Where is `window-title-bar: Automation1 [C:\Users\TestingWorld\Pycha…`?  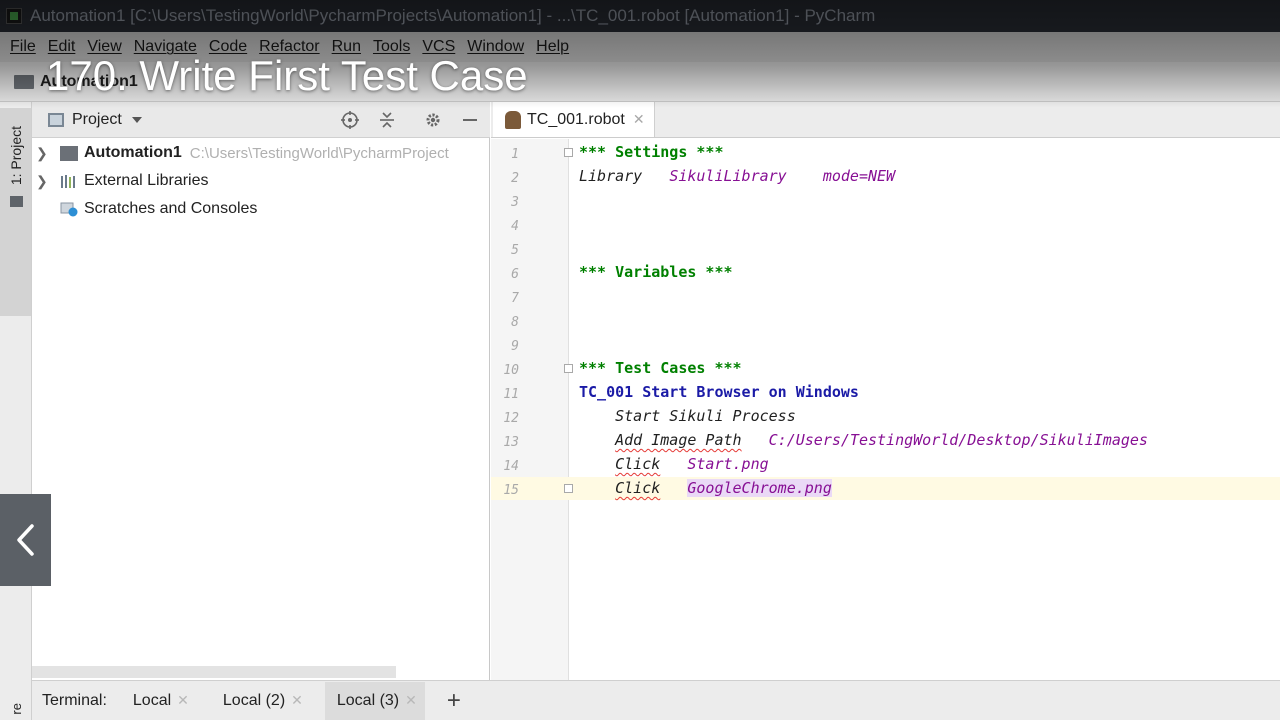
window-title-bar: Automation1 [C:\Users\TestingWorld\Pycha… is located at coordinates (640, 16).